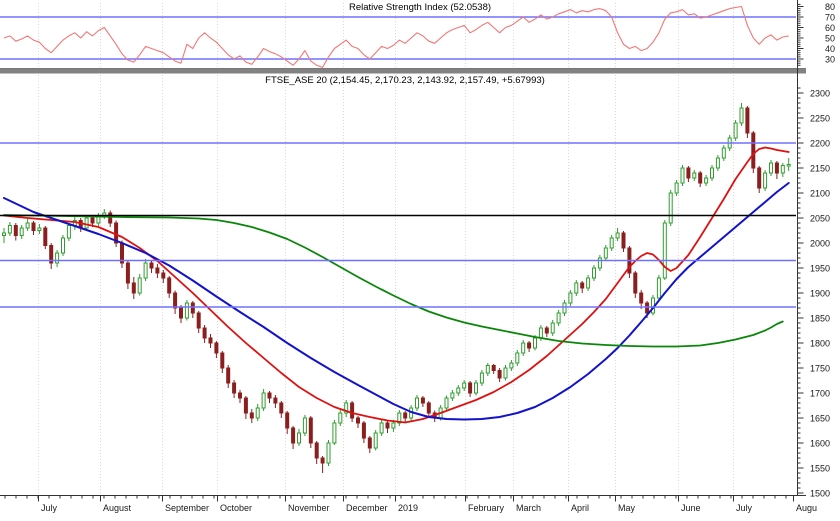  I want to click on price-axis-label: 1650, so click(820, 419).